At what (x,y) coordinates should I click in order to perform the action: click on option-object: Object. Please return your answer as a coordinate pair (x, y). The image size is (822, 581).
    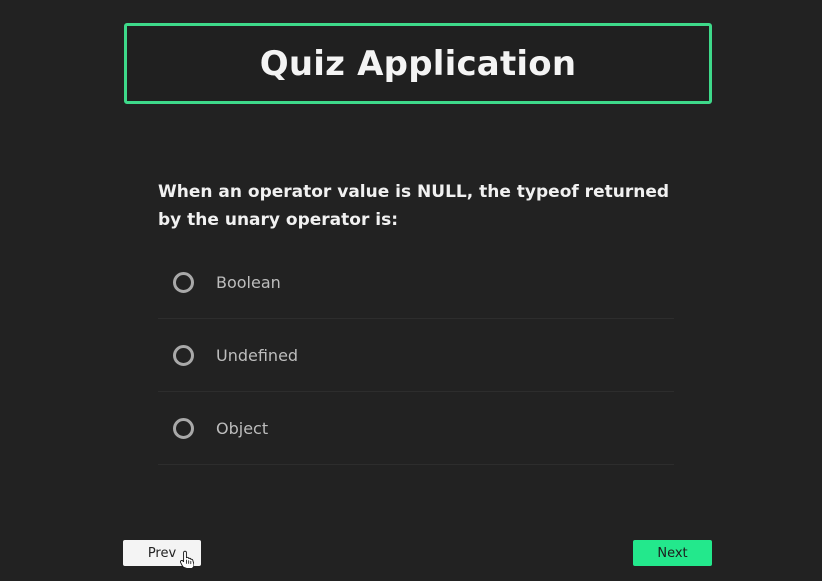
    Looking at the image, I should click on (416, 428).